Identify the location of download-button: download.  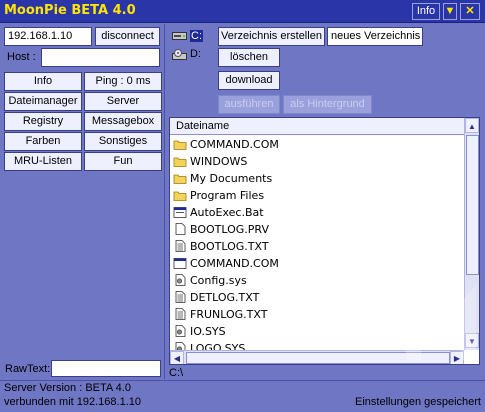
(249, 80).